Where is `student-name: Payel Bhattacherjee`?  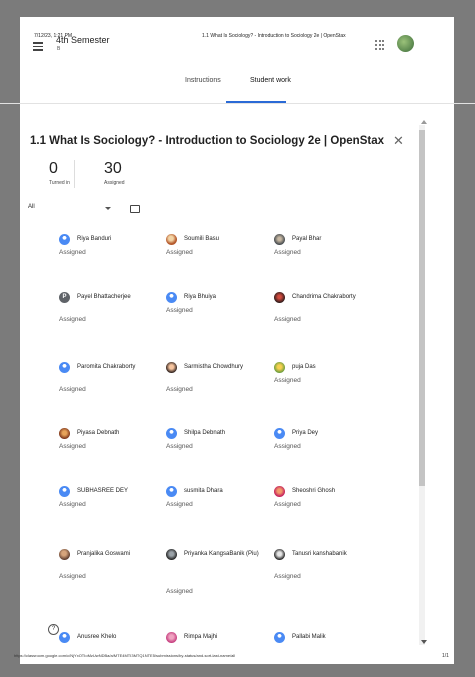
student-name: Payel Bhattacherjee is located at coordinates (104, 297).